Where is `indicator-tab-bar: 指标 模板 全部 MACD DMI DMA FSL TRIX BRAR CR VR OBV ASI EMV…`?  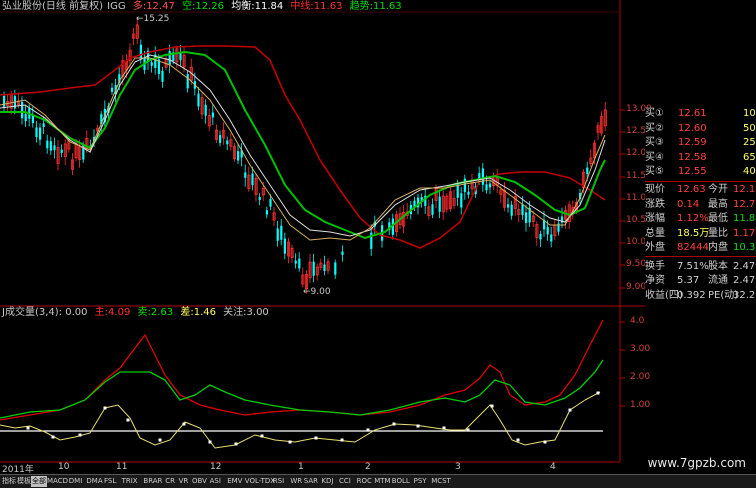 indicator-tab-bar: 指标 模板 全部 MACD DMI DMA FSL TRIX BRAR CR VR OBV ASI EMV… is located at coordinates (378, 481).